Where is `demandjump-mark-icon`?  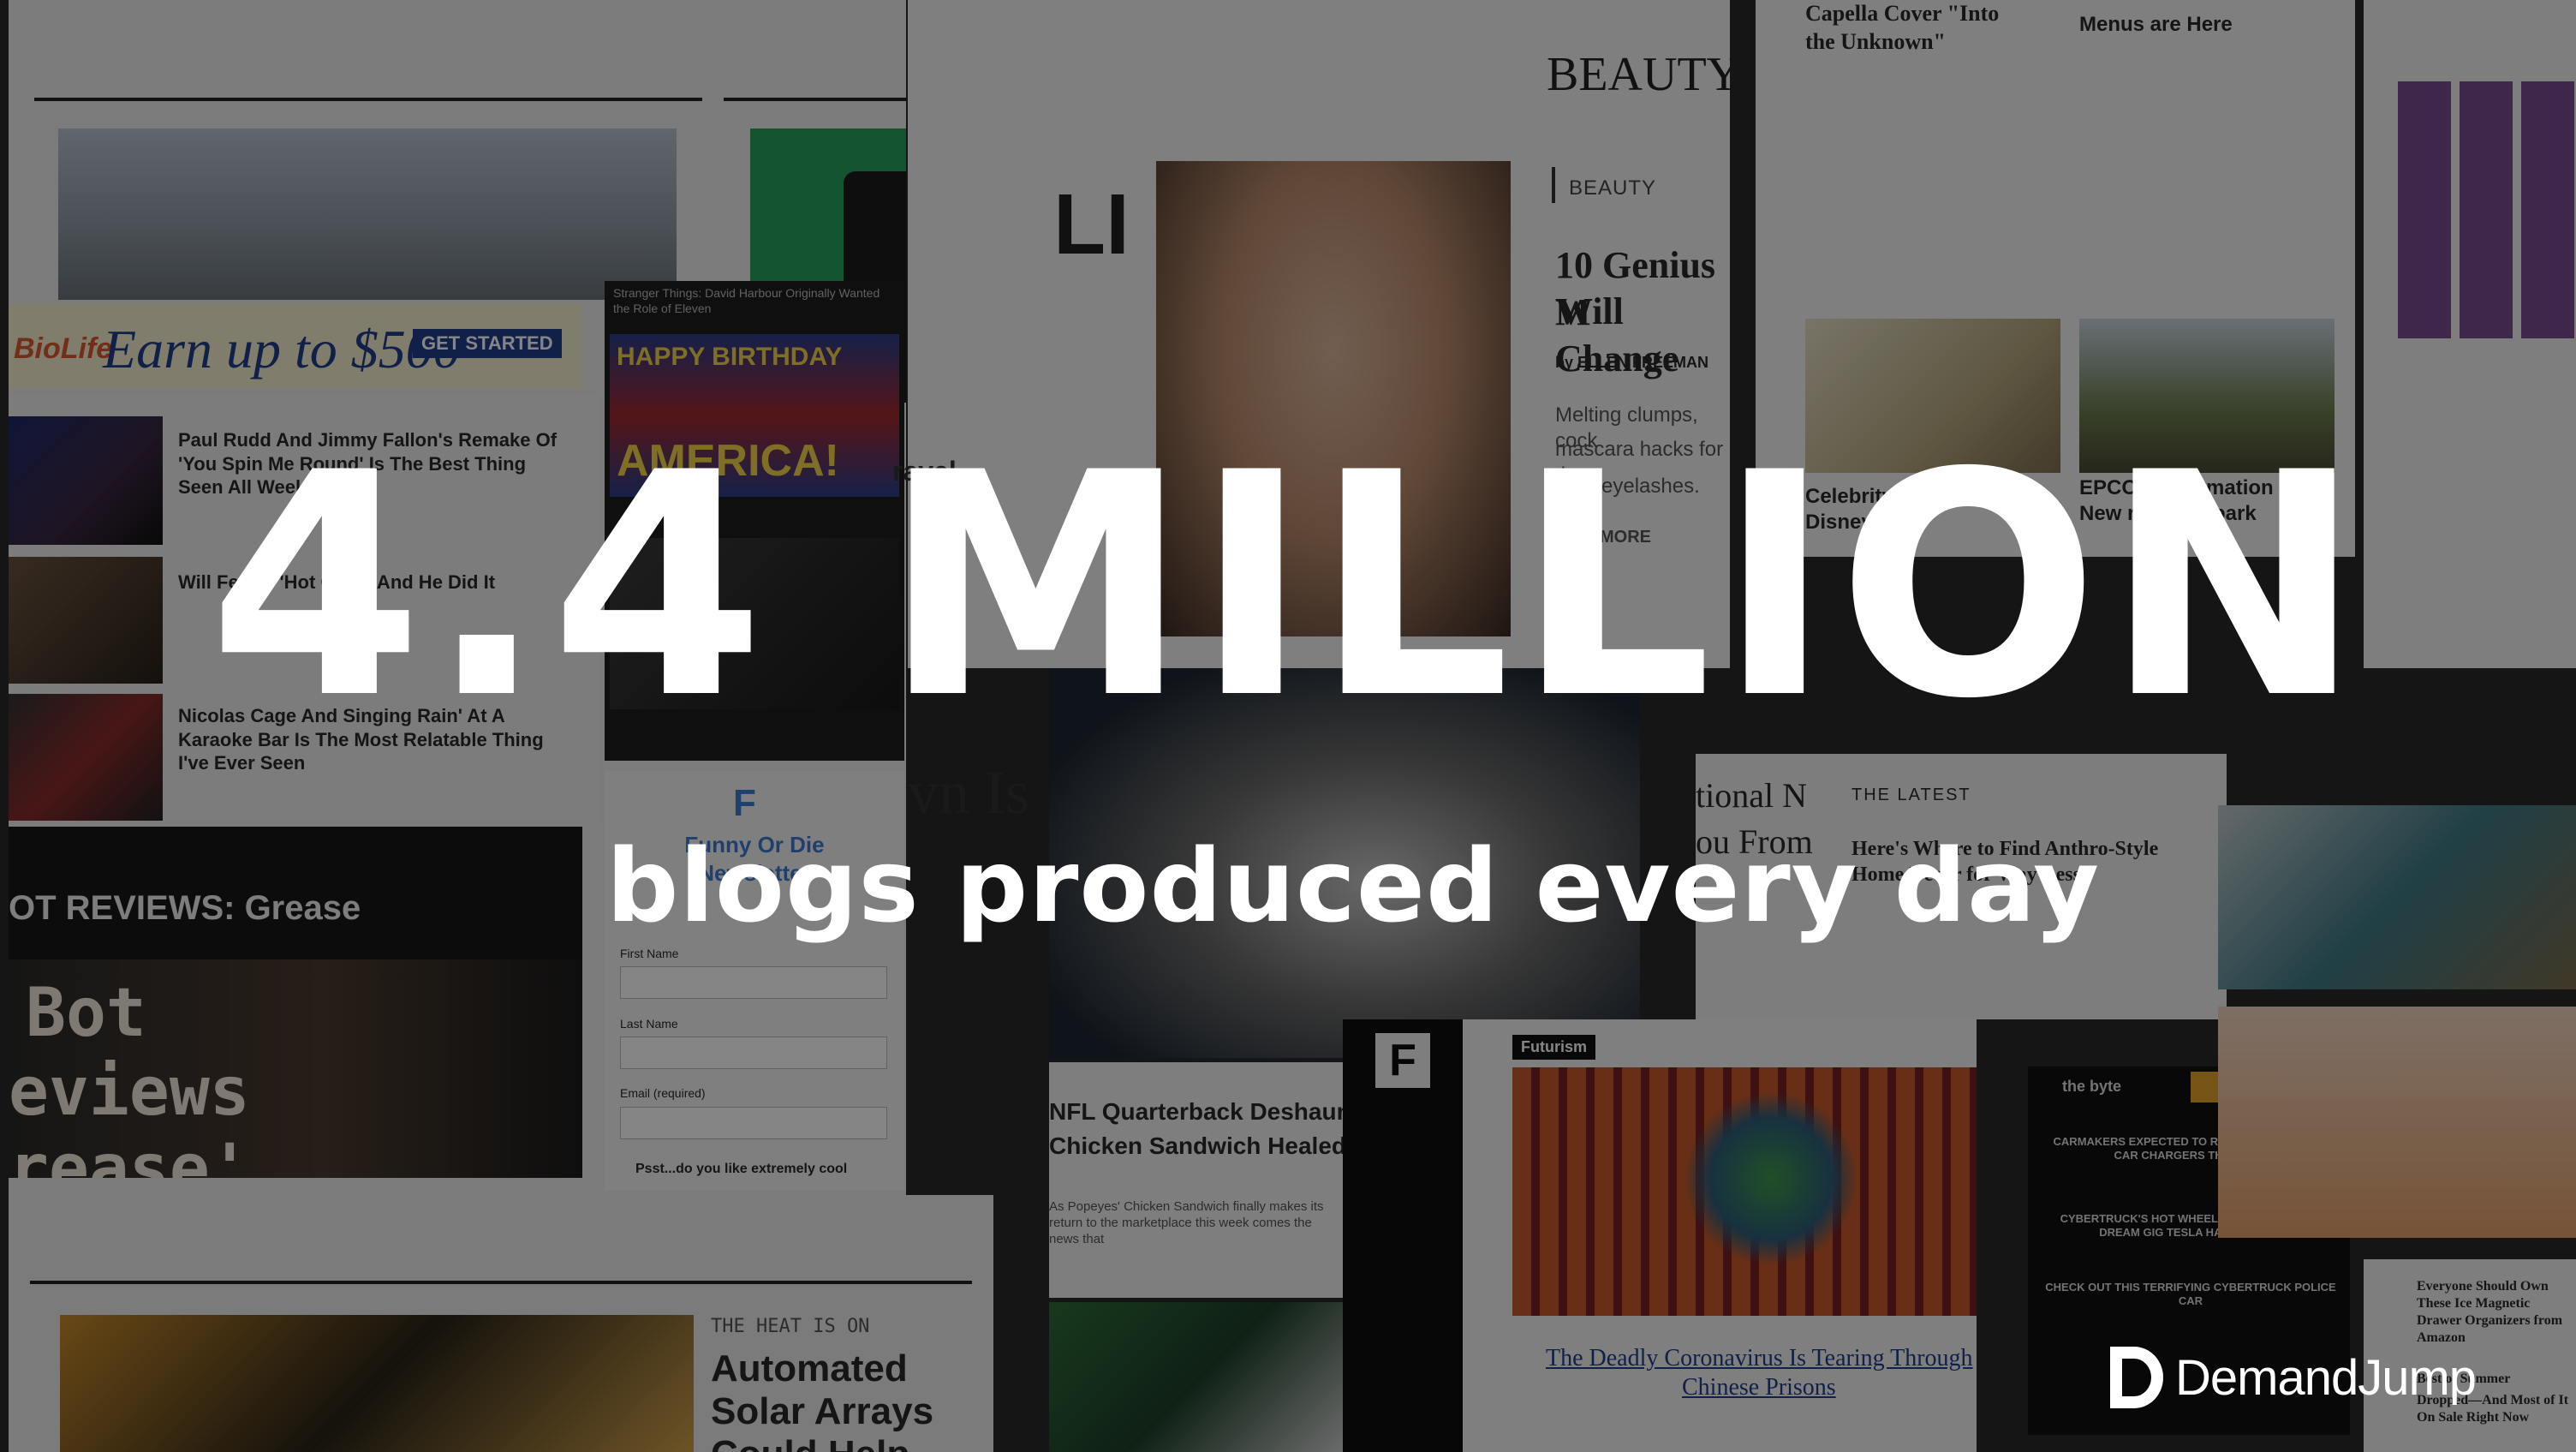
demandjump-mark-icon is located at coordinates (2136, 1377).